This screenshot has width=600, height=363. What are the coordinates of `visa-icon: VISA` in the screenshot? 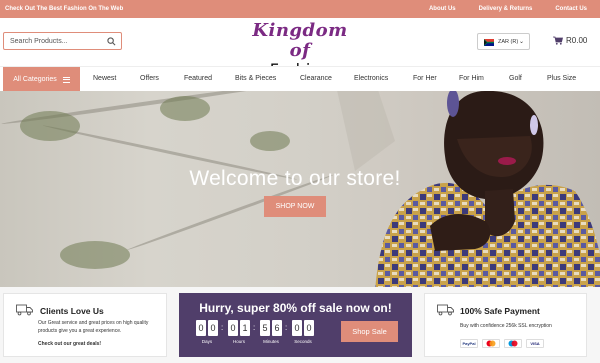 It's located at (535, 343).